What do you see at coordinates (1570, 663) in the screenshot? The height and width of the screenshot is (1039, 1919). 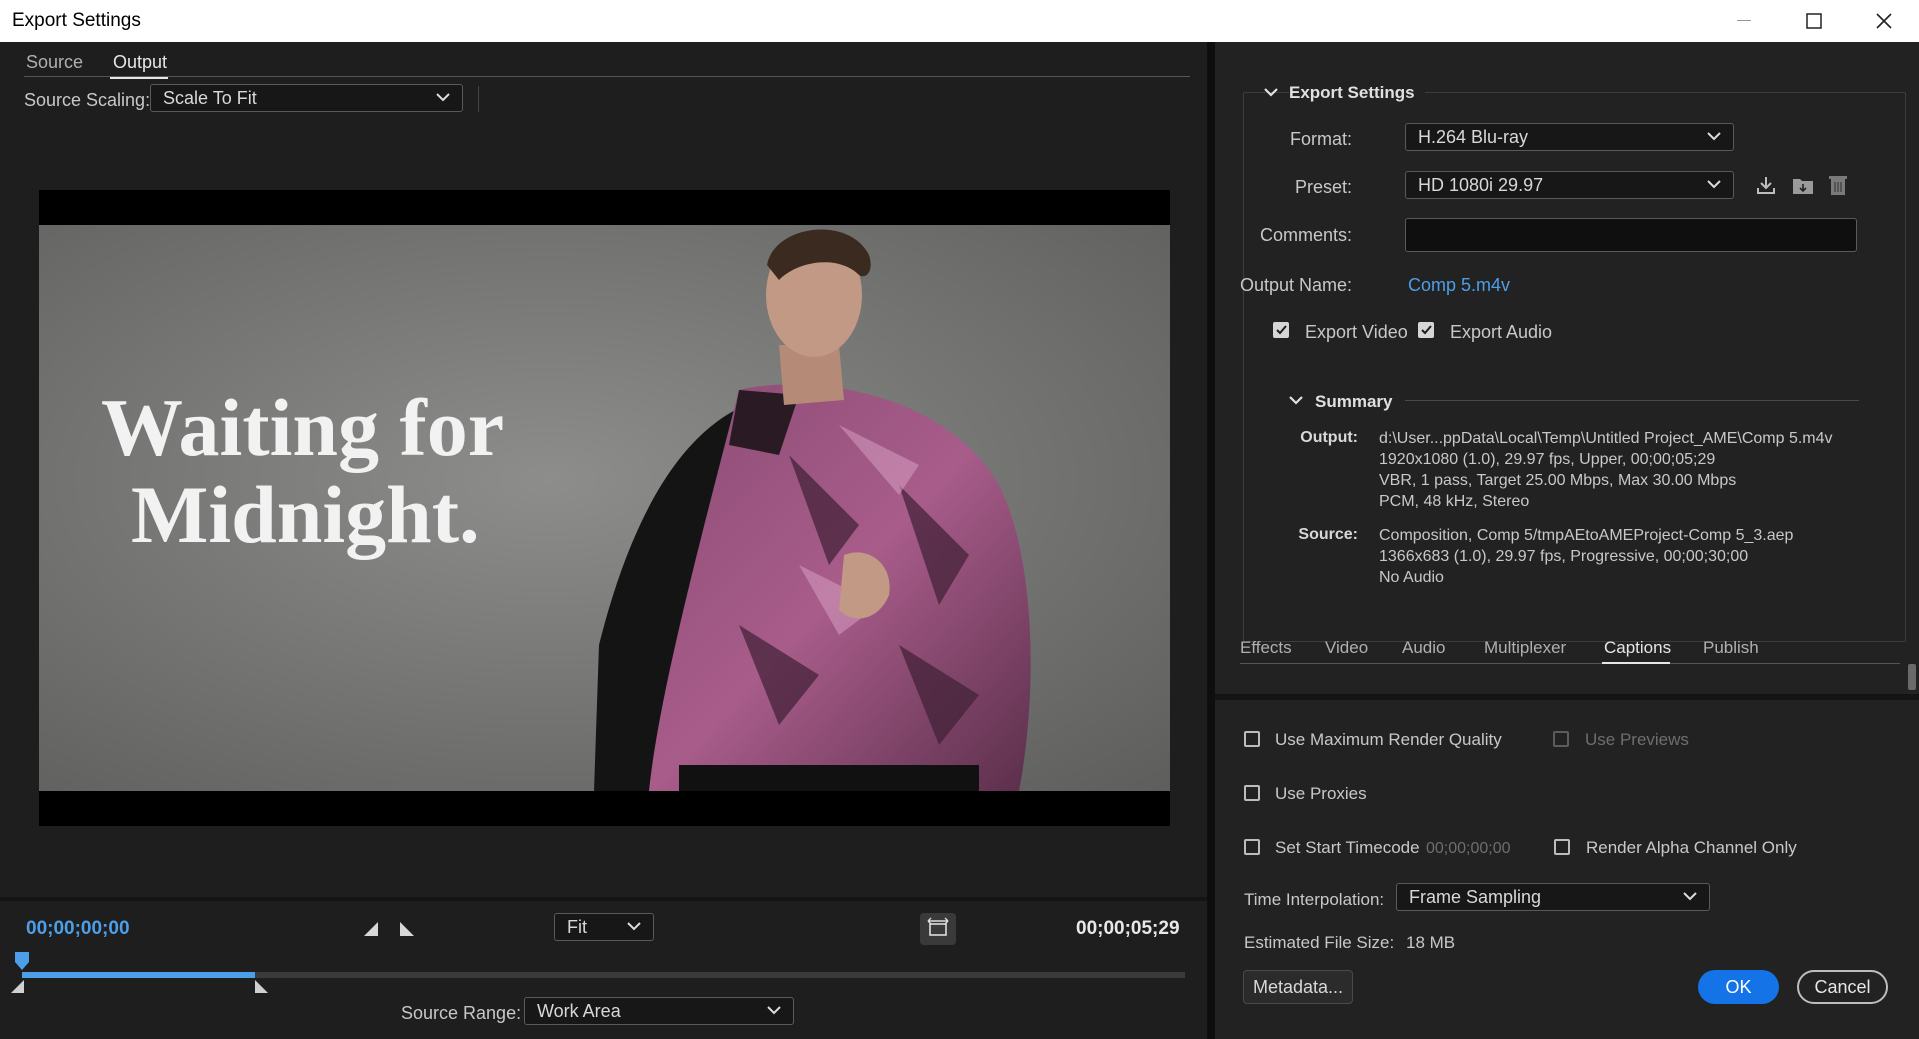 I see `tabs-rule` at bounding box center [1570, 663].